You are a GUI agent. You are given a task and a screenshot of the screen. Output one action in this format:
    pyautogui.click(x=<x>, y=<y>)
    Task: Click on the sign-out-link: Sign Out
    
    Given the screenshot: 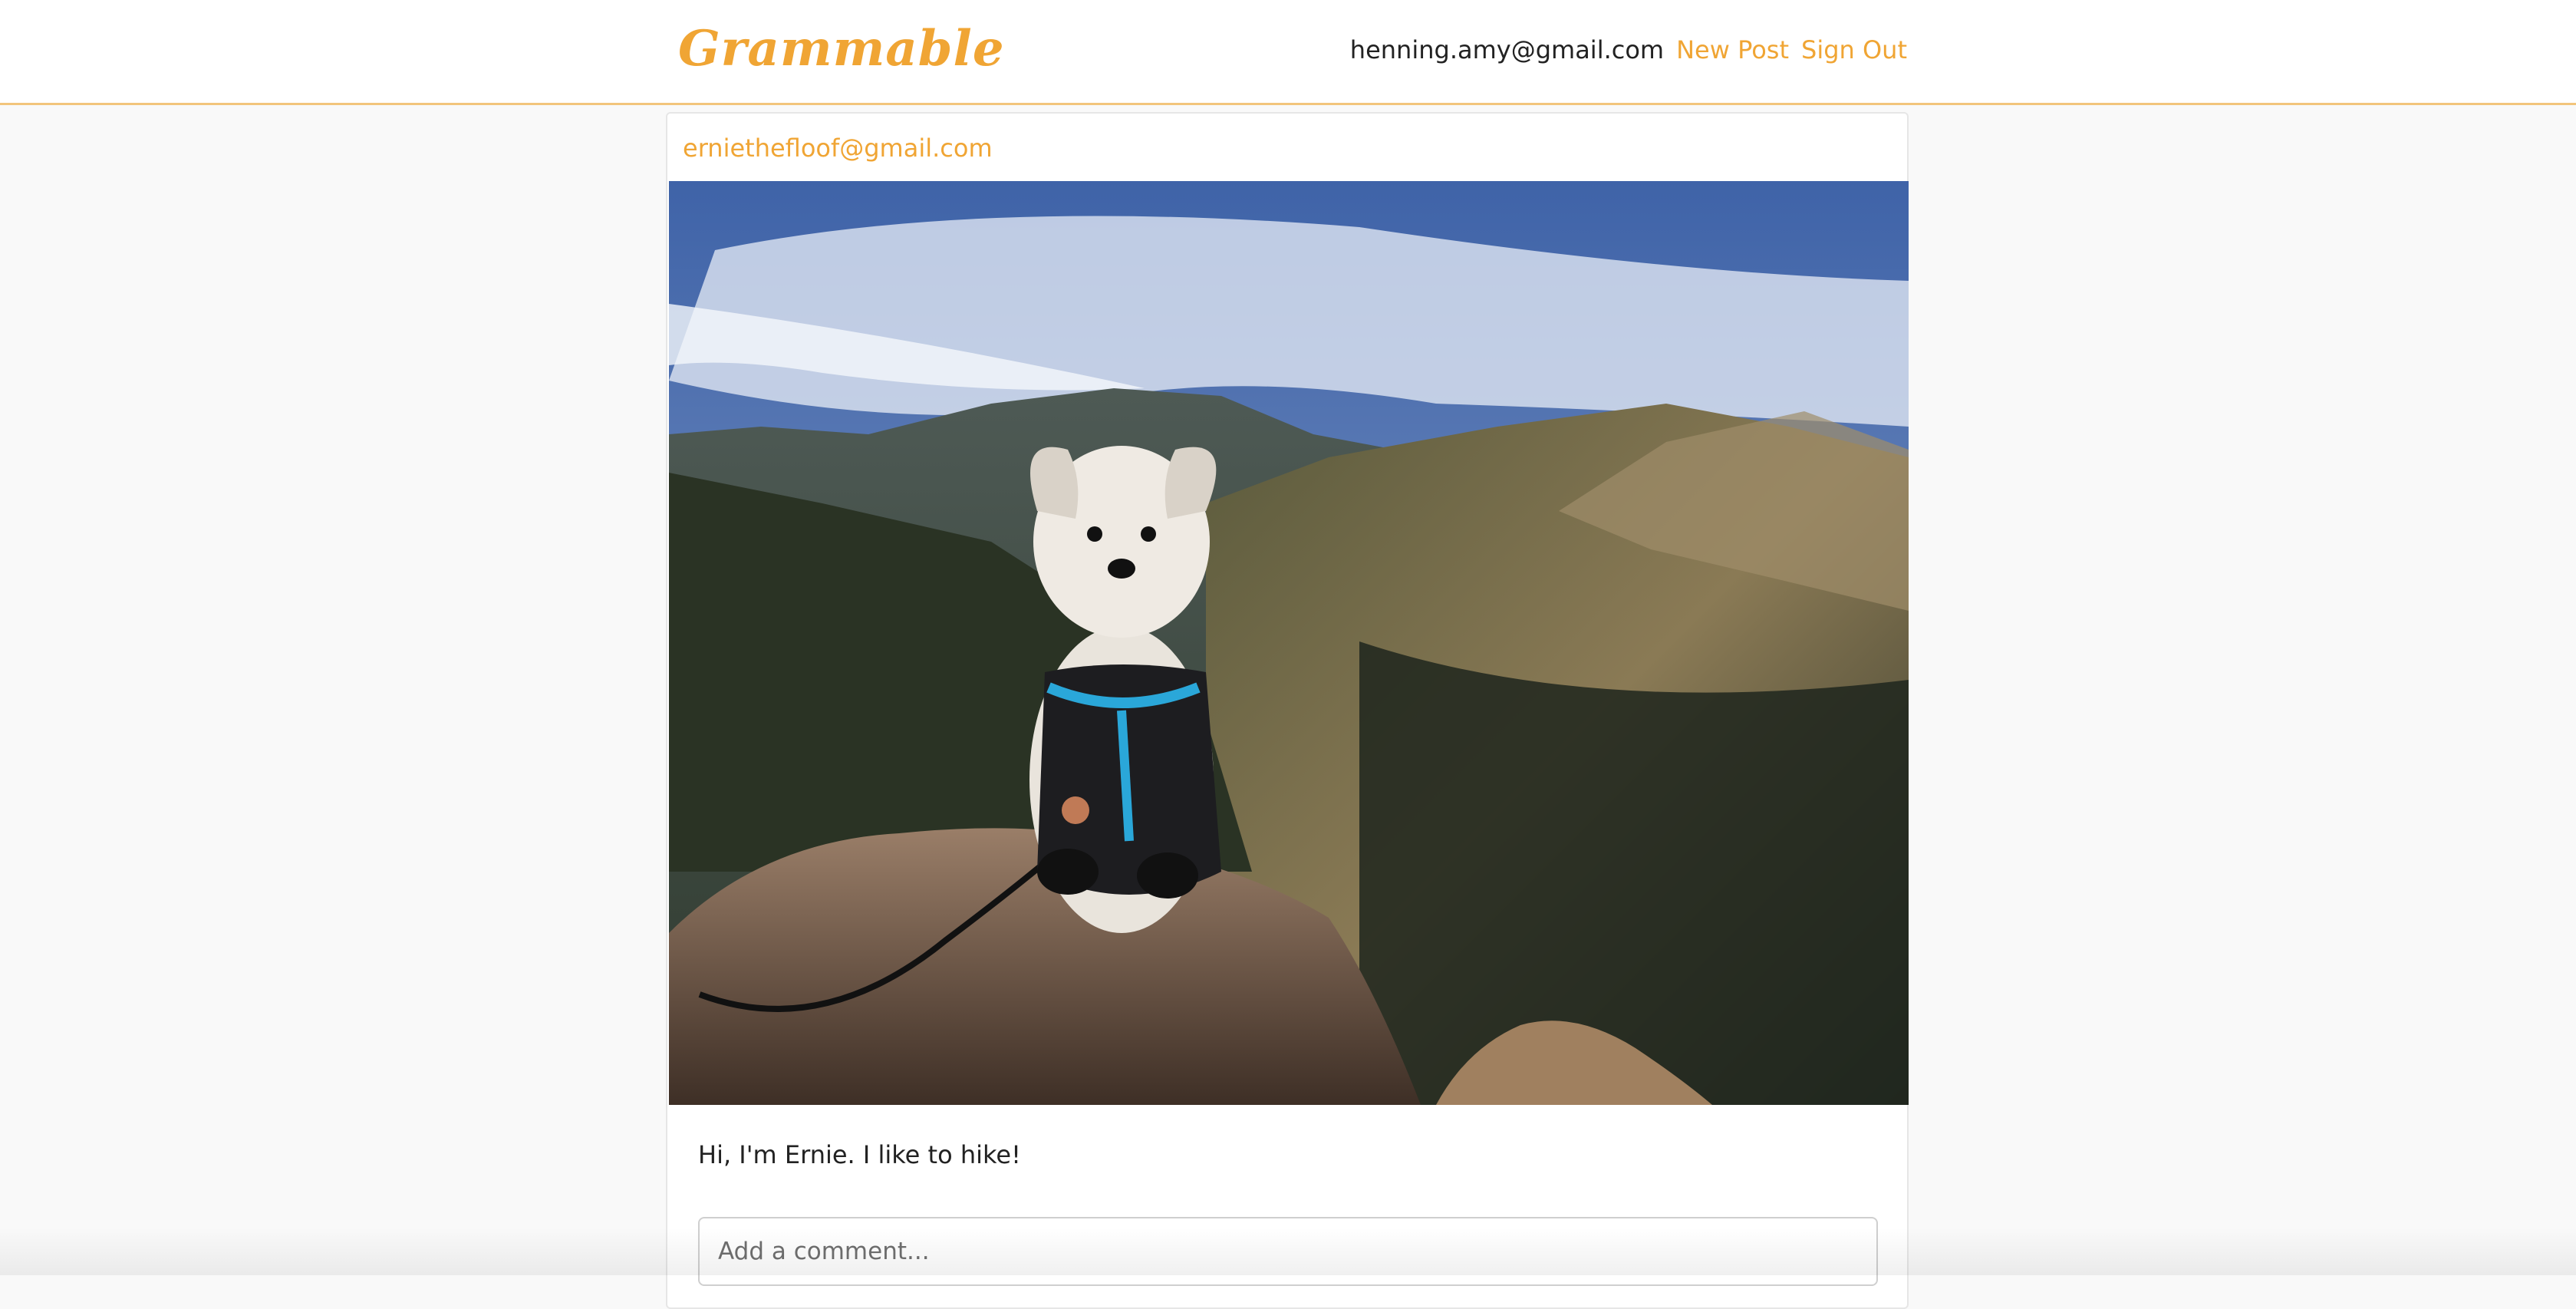 What is the action you would take?
    pyautogui.click(x=1854, y=49)
    